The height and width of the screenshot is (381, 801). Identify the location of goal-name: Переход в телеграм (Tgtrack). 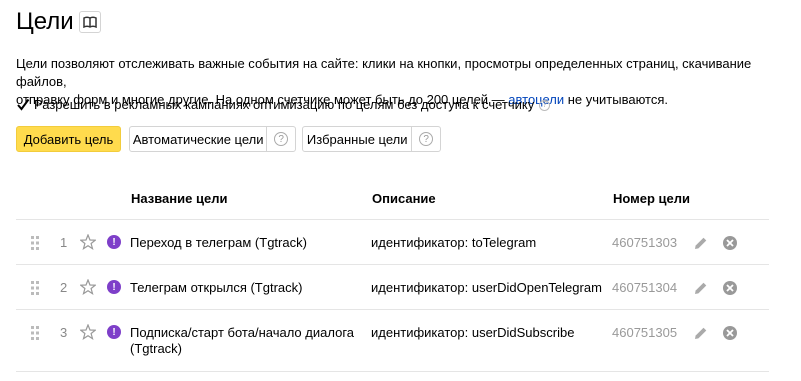
(218, 242).